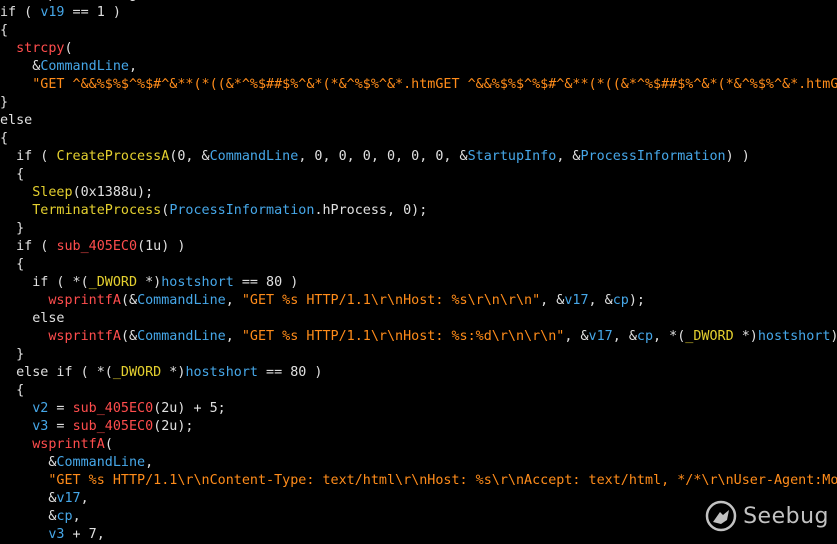  Describe the element at coordinates (418, 247) in the screenshot. I see `code-line: if ( sub_405EC0(1u) )` at that location.